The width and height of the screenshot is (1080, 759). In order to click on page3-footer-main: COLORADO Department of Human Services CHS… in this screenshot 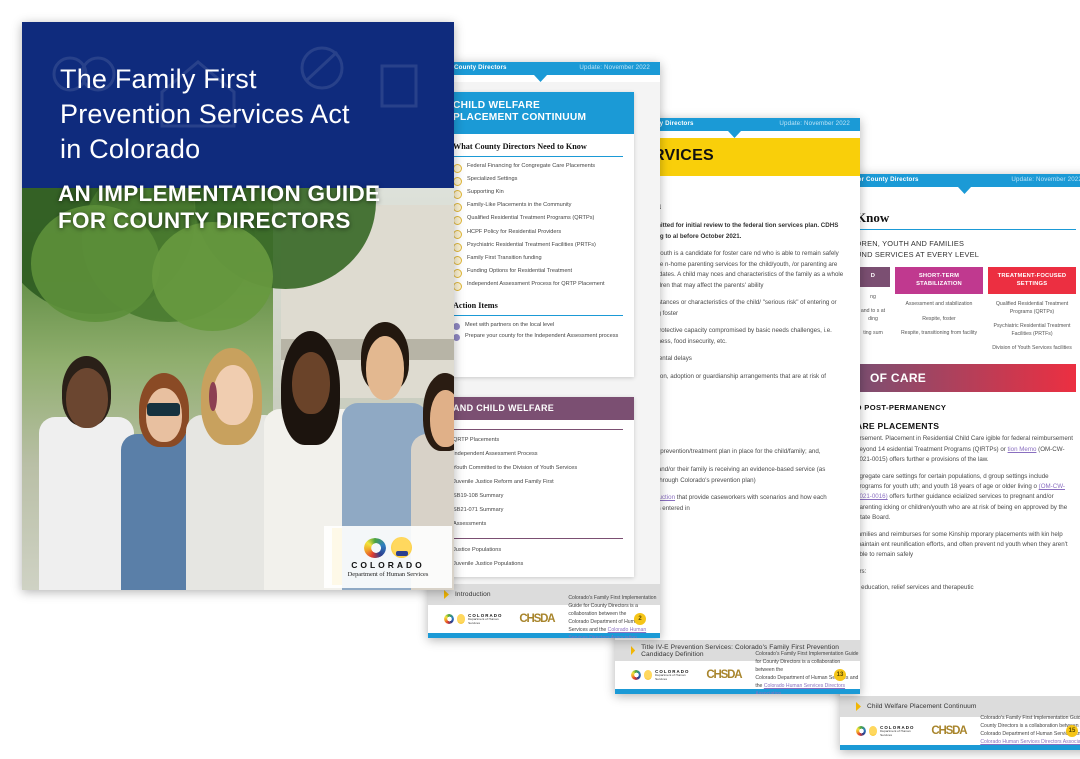, I will do `click(737, 672)`.